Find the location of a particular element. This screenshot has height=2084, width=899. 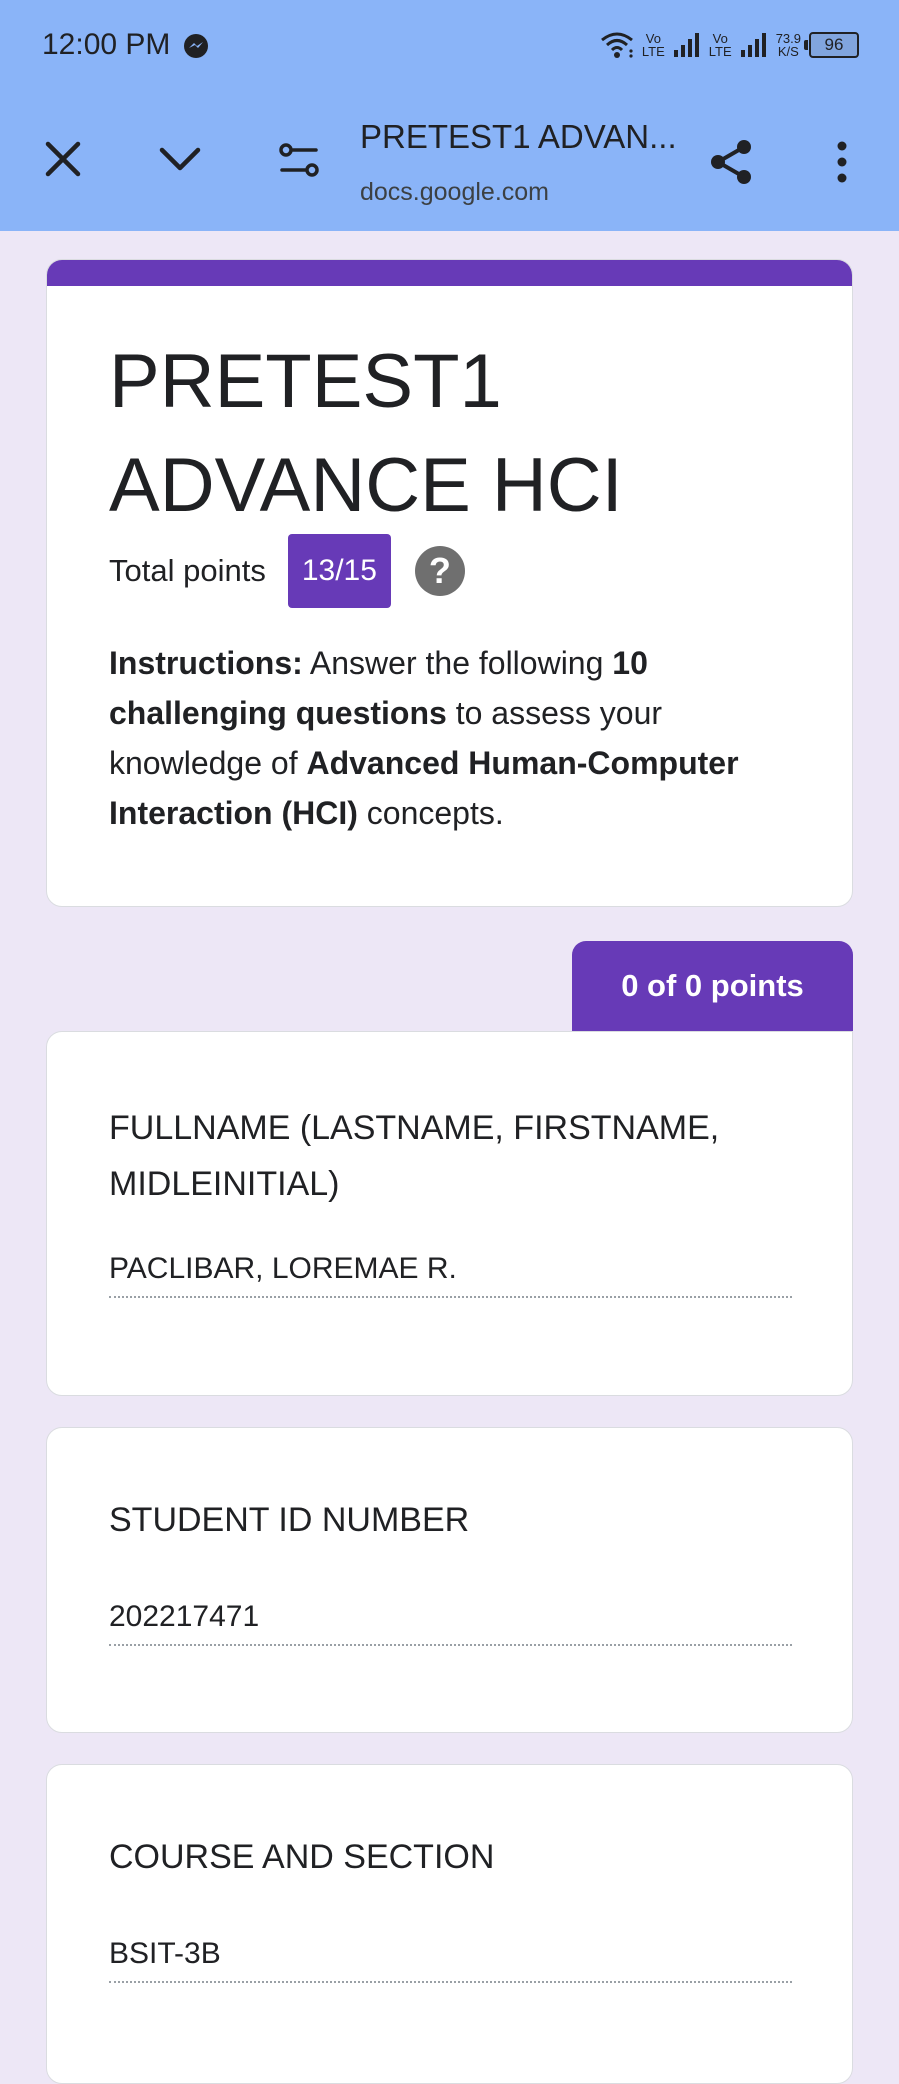

messenger-icon is located at coordinates (196, 46).